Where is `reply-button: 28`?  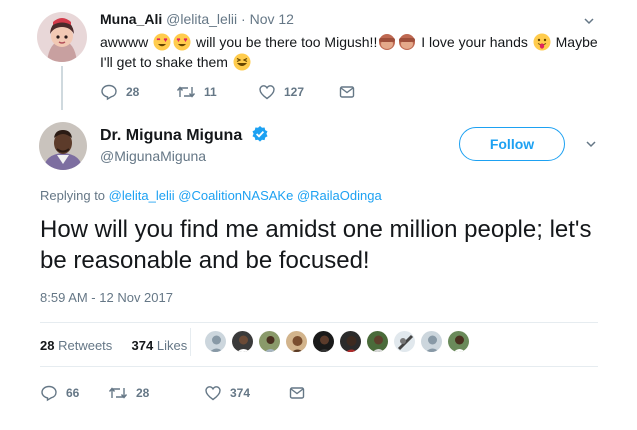
reply-button: 28 is located at coordinates (138, 92).